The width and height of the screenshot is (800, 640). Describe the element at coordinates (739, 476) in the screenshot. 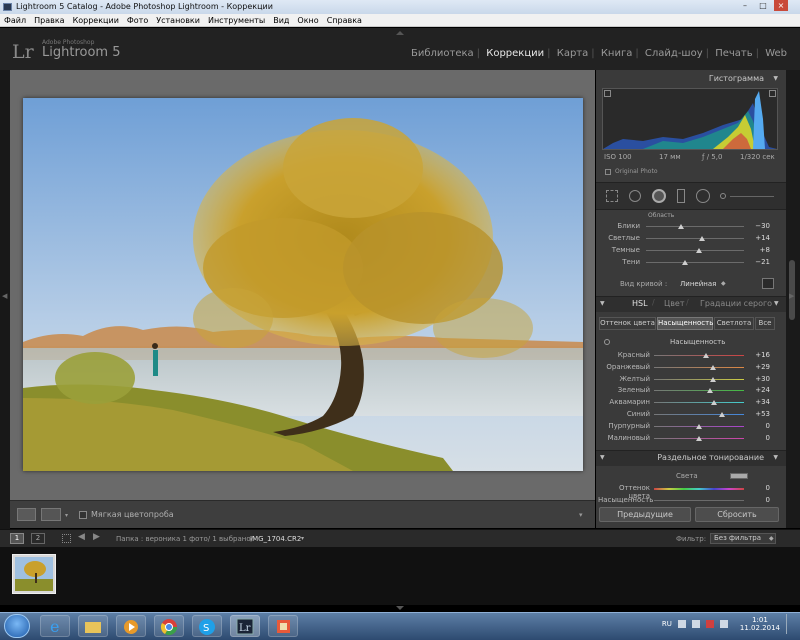

I see `highlights-color-swatch` at that location.